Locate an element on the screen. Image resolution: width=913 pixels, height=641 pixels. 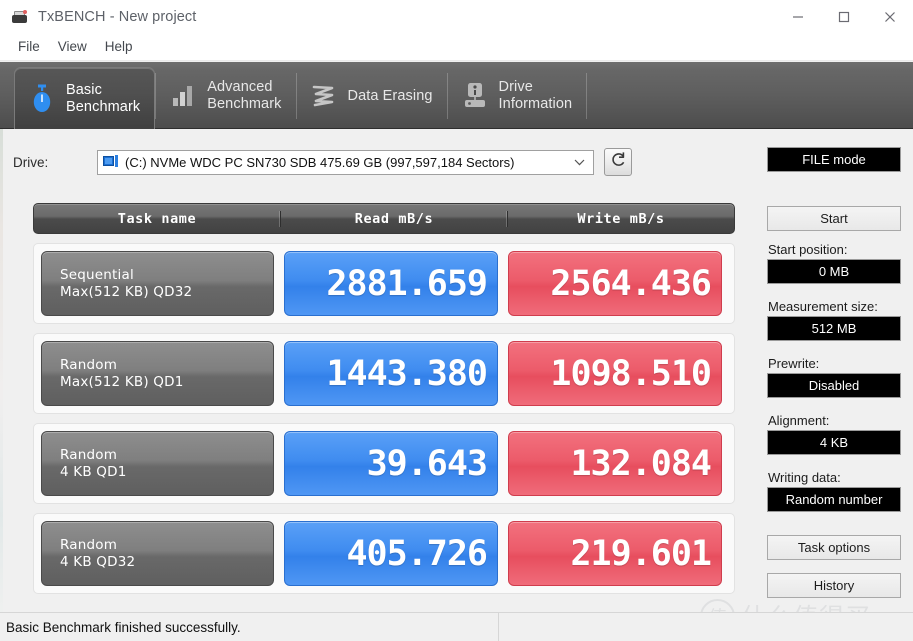
write-value-cell: 219.601 is located at coordinates (615, 553).